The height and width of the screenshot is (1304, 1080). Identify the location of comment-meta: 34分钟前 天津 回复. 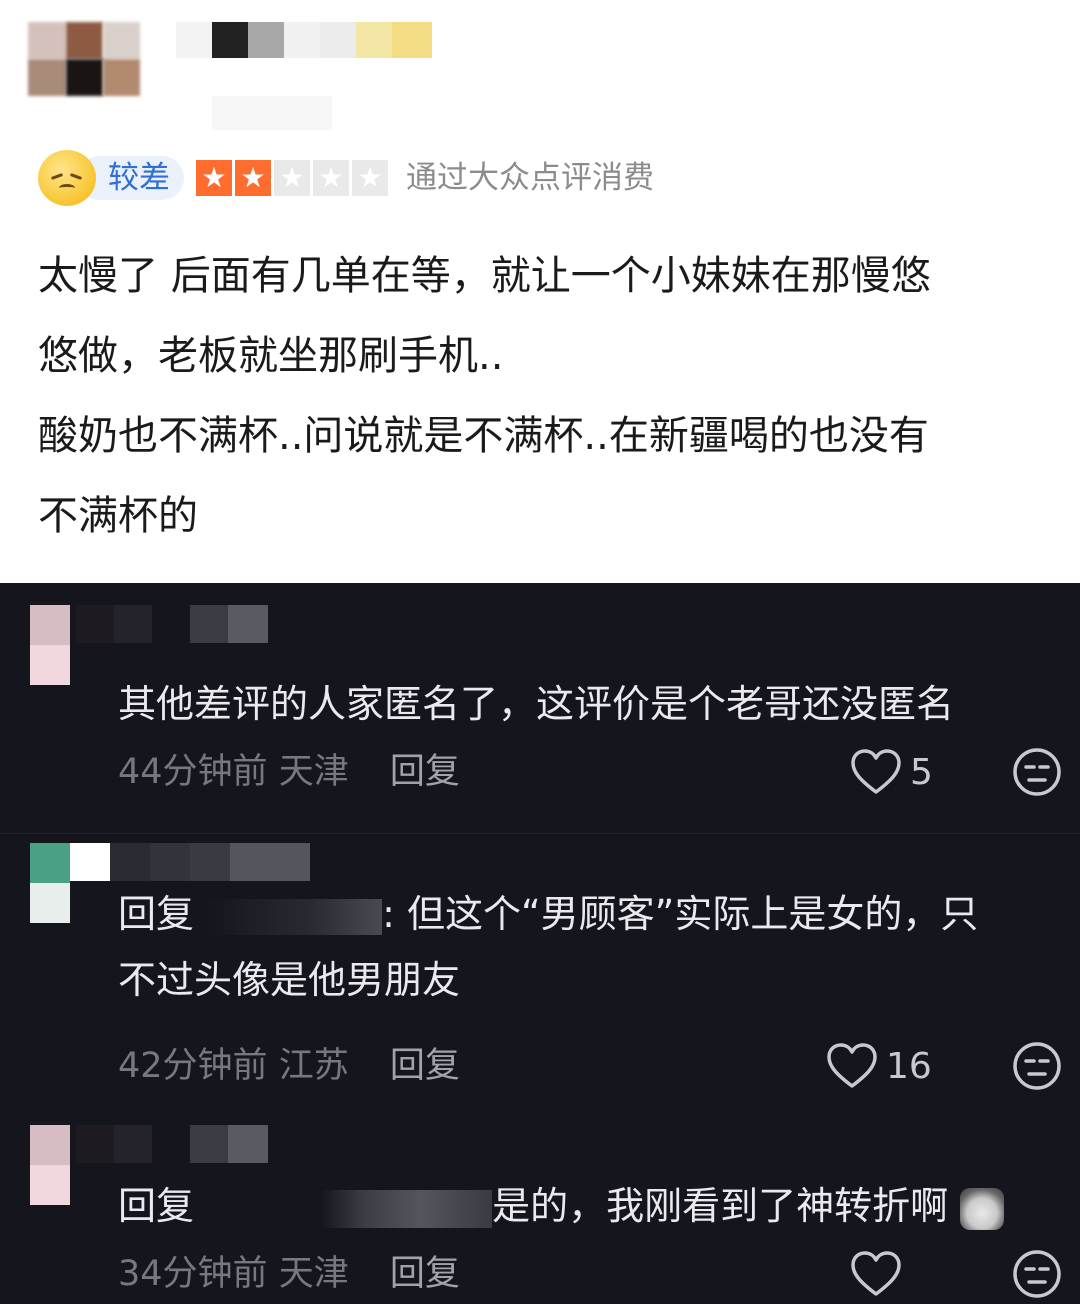
(289, 1274).